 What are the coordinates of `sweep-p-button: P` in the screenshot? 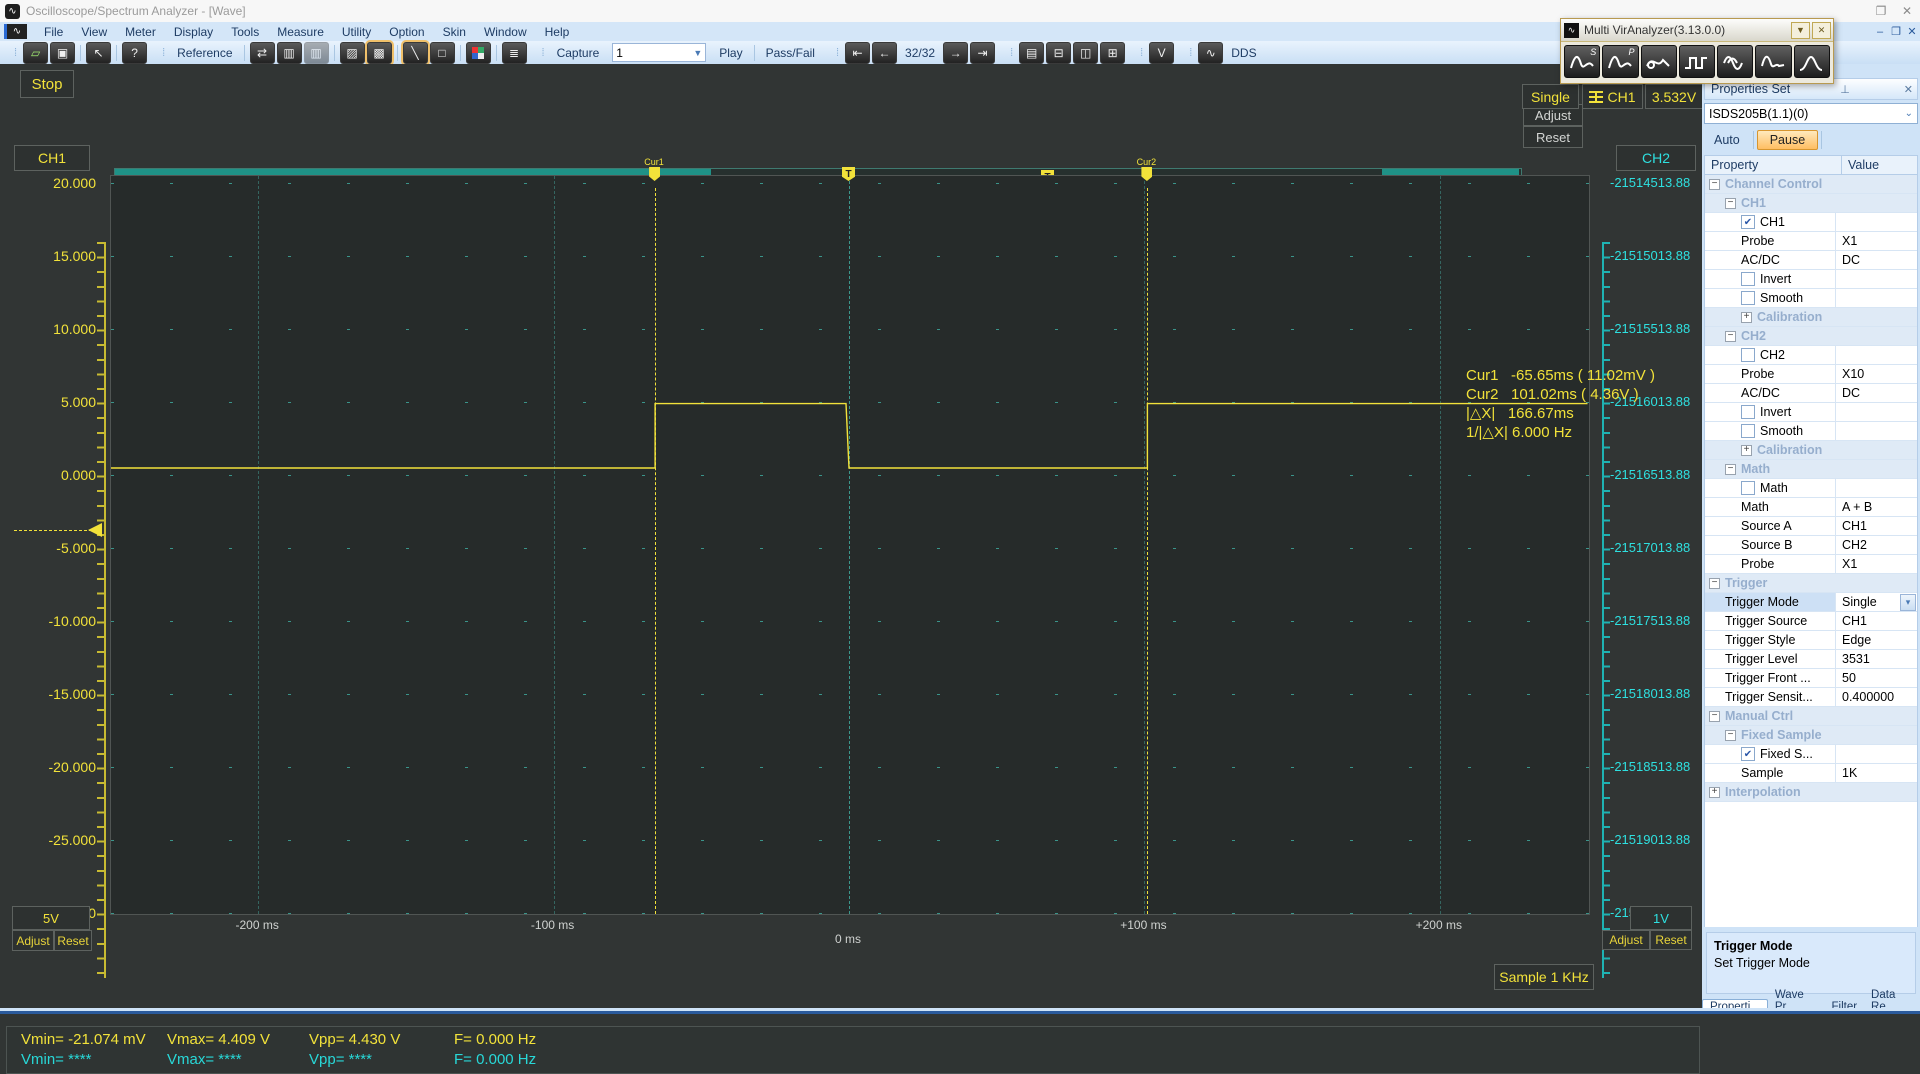 It's located at (1620, 61).